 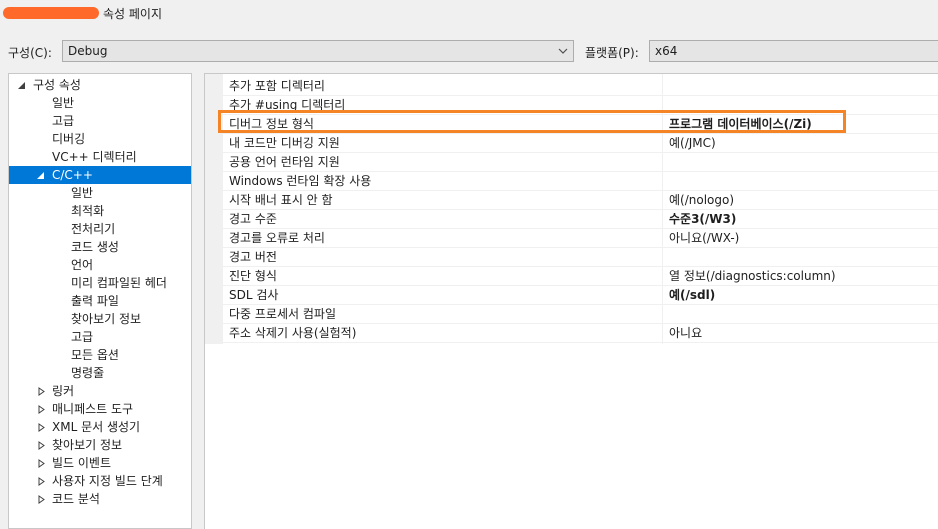 What do you see at coordinates (580, 200) in the screenshot?
I see `property-row: 시작 배너 표시 안 함 예(/nologo)` at bounding box center [580, 200].